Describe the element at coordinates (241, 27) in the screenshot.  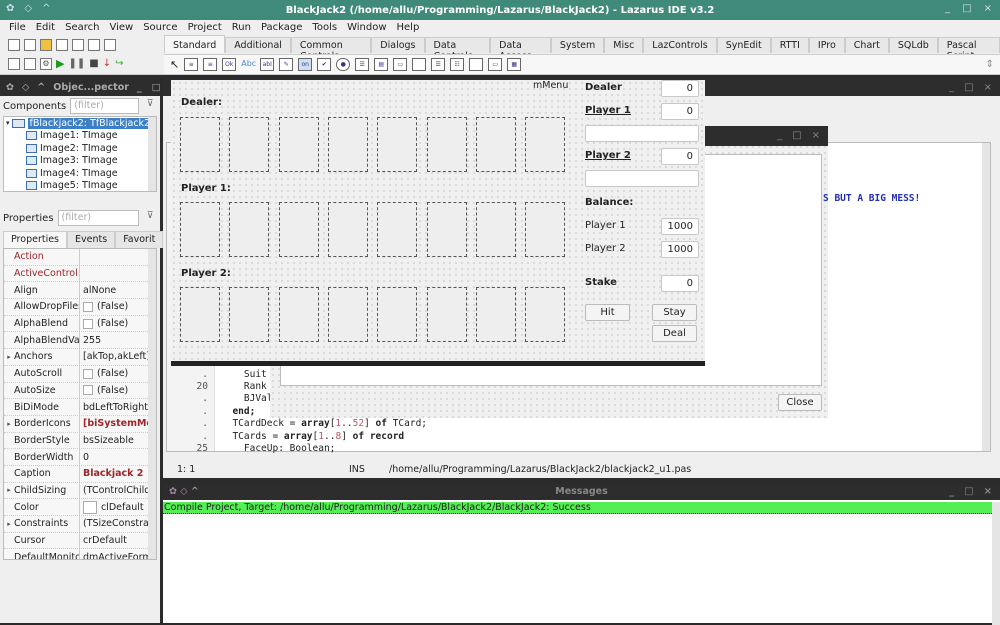
I see `menu-run: Run` at that location.